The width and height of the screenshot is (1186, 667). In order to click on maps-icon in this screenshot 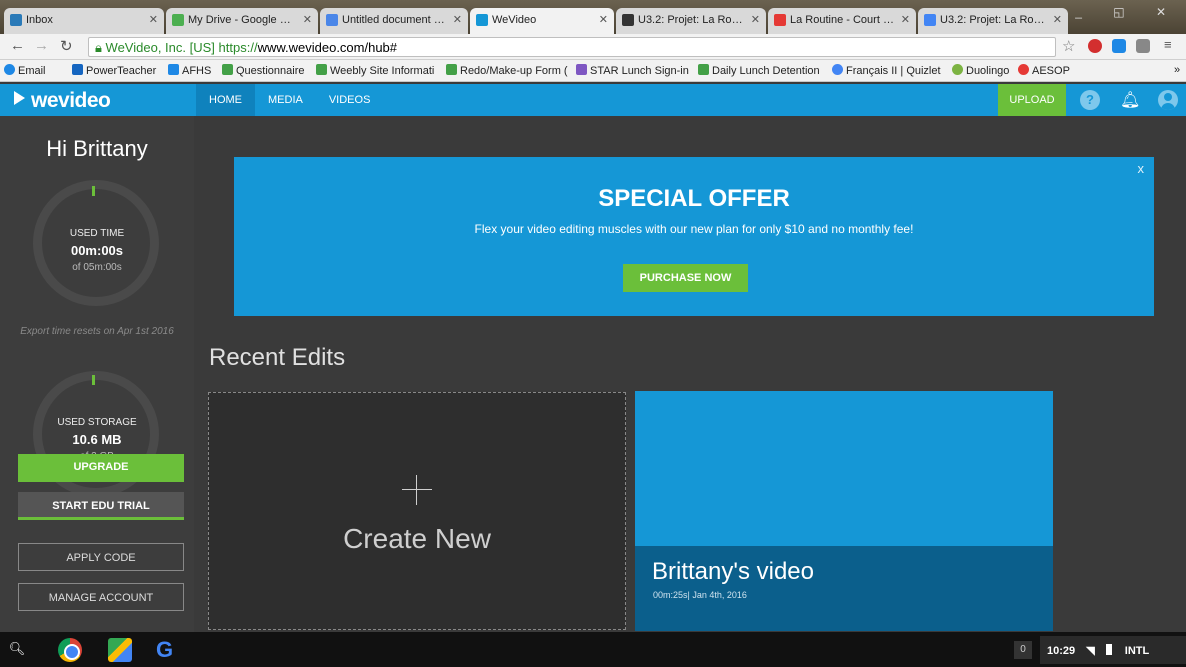, I will do `click(120, 650)`.